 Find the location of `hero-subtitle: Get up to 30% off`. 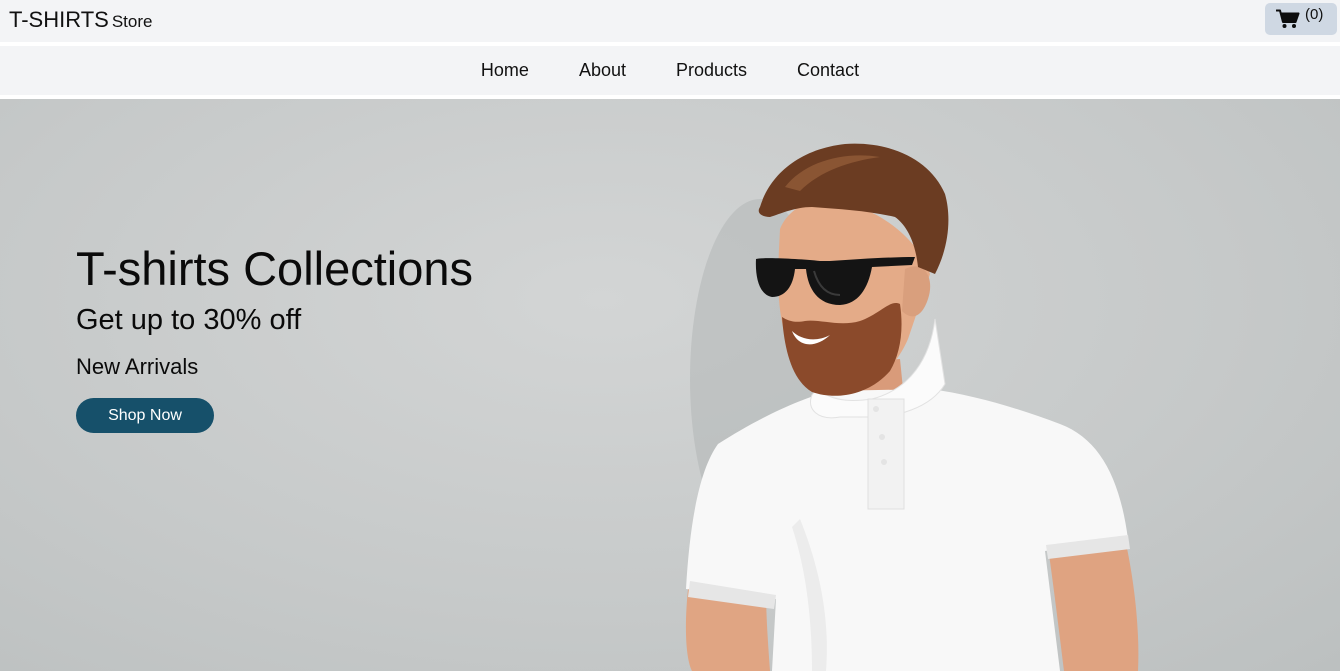

hero-subtitle: Get up to 30% off is located at coordinates (189, 320).